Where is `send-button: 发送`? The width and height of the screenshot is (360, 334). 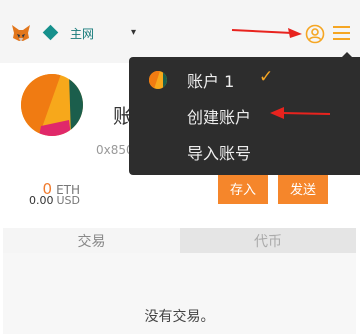 send-button: 发送 is located at coordinates (303, 188).